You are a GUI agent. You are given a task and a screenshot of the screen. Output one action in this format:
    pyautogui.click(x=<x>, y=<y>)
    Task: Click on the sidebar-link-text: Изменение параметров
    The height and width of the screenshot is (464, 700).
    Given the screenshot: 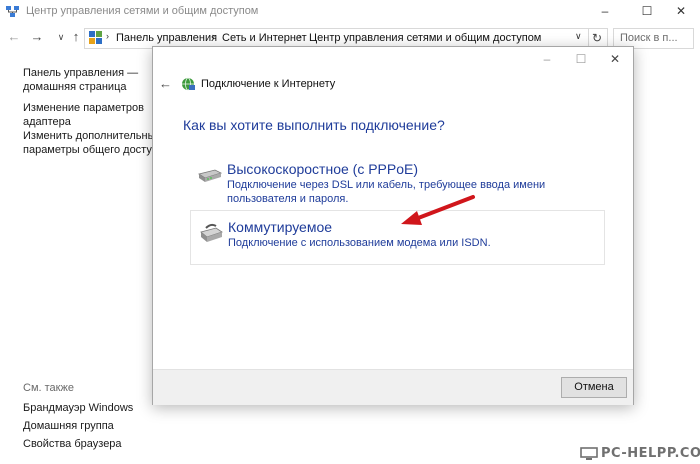 What is the action you would take?
    pyautogui.click(x=83, y=108)
    